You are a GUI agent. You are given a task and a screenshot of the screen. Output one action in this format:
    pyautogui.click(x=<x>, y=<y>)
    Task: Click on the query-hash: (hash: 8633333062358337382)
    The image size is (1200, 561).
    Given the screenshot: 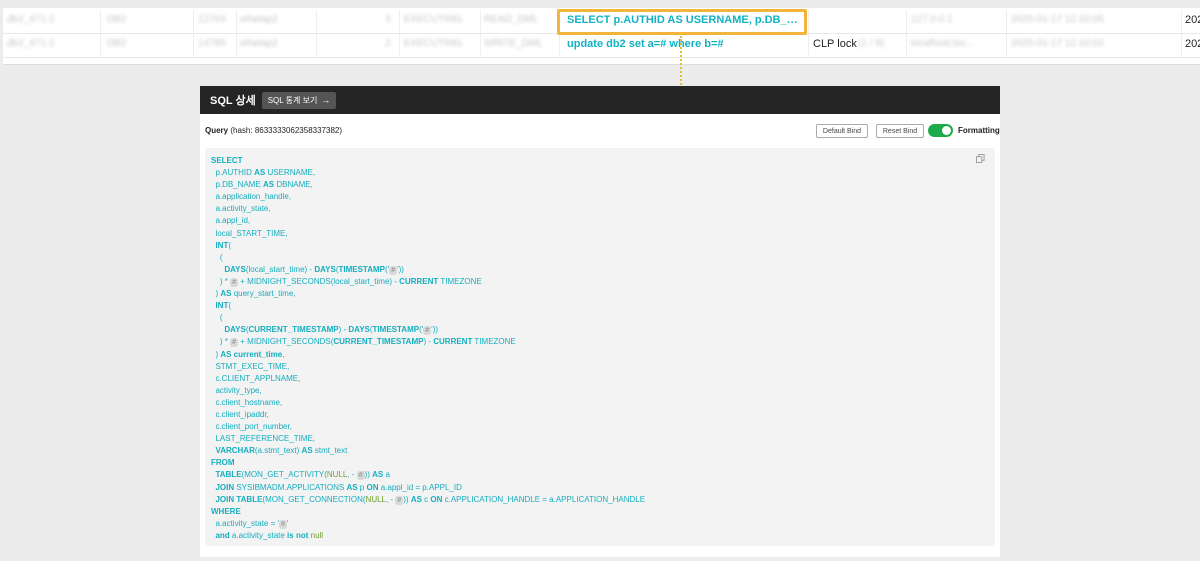 What is the action you would take?
    pyautogui.click(x=286, y=130)
    